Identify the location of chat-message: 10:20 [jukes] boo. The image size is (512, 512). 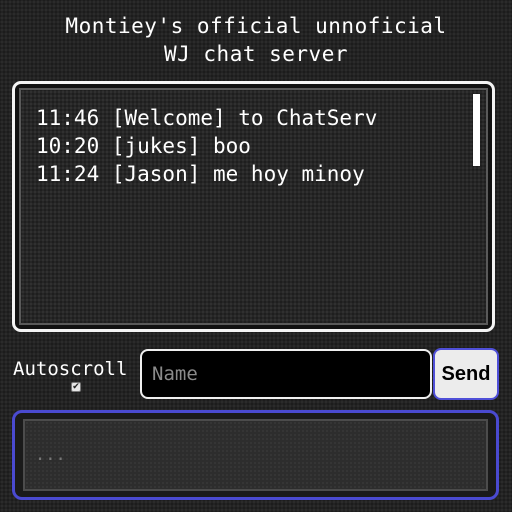
(143, 146).